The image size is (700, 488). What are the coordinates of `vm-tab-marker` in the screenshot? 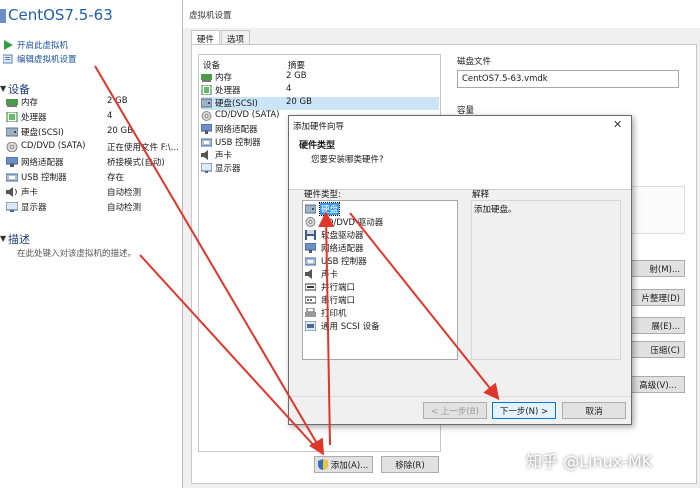 It's located at (3, 16).